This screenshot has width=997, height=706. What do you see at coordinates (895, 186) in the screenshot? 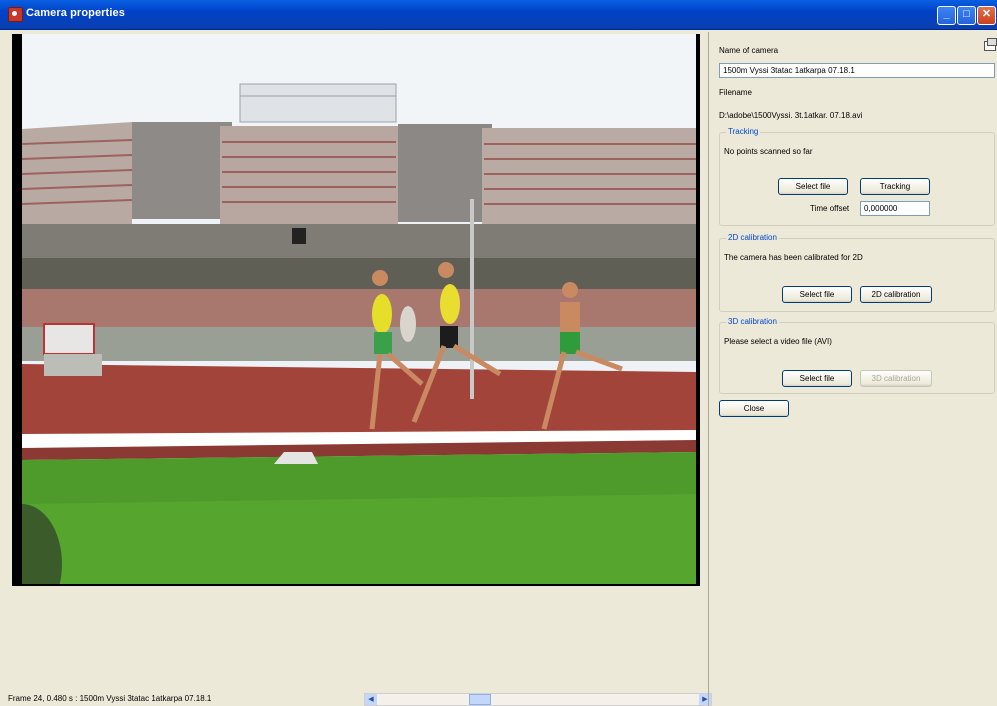
I see `tracking-button: Tracking` at bounding box center [895, 186].